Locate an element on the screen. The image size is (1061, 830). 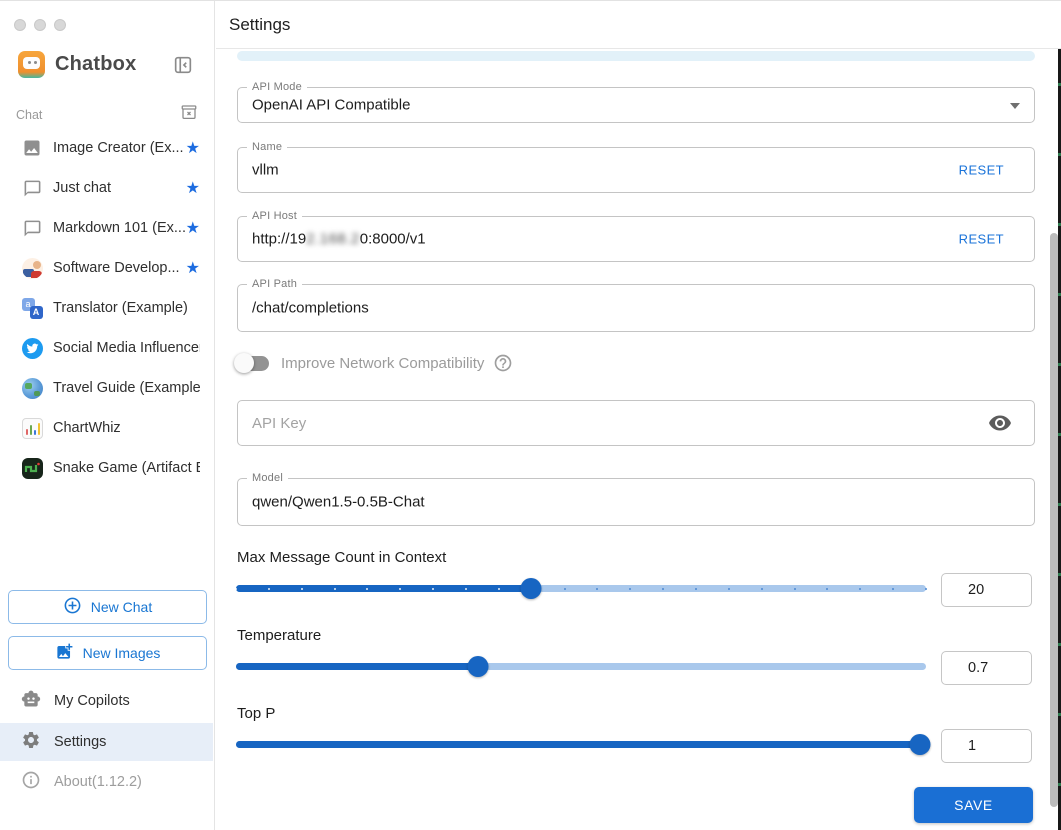
api-host-reset-button: RESET is located at coordinates (981, 239).